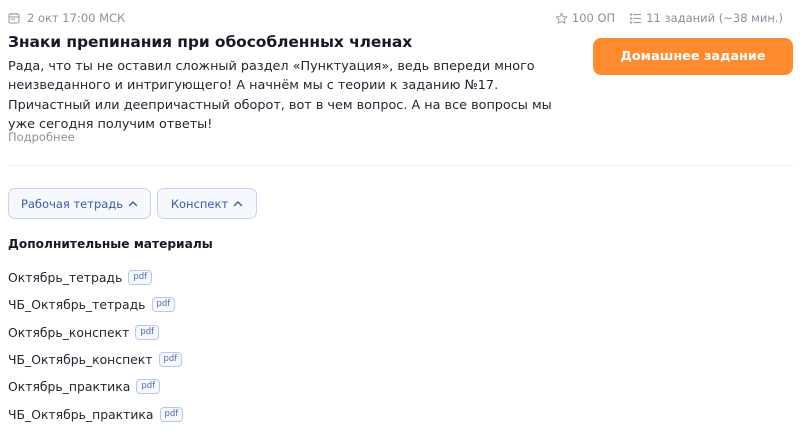 The height and width of the screenshot is (432, 800). What do you see at coordinates (199, 203) in the screenshot?
I see `notes-toggle-label: Конспект` at bounding box center [199, 203].